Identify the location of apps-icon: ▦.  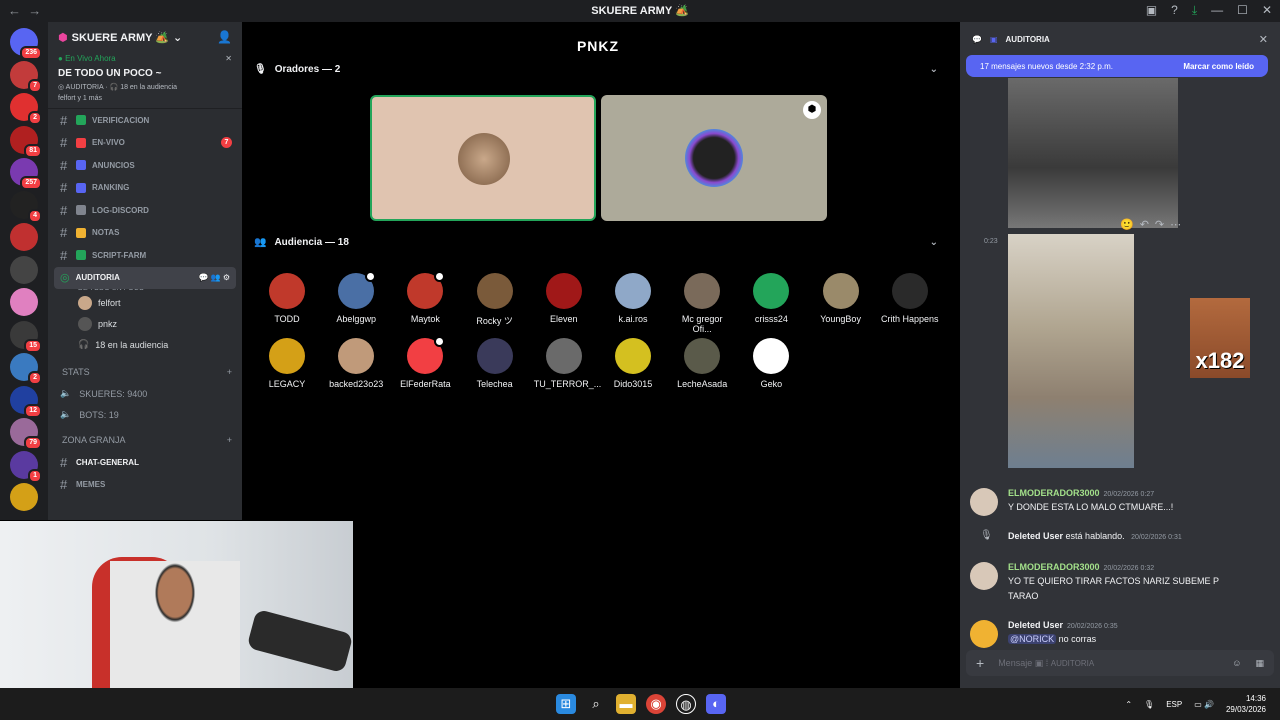
(1259, 663).